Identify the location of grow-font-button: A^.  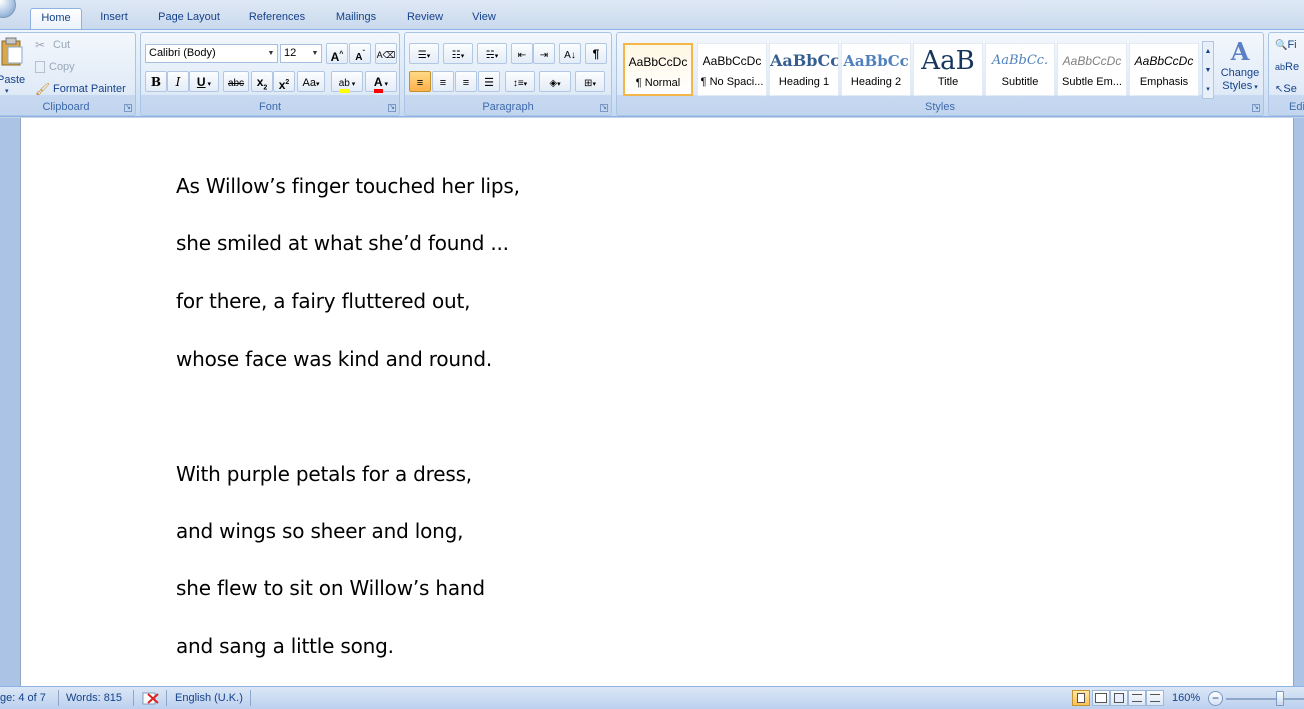
(337, 53).